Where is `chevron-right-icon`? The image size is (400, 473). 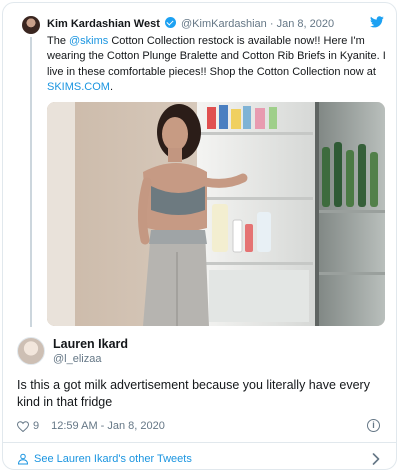
chevron-right-icon is located at coordinates (376, 459).